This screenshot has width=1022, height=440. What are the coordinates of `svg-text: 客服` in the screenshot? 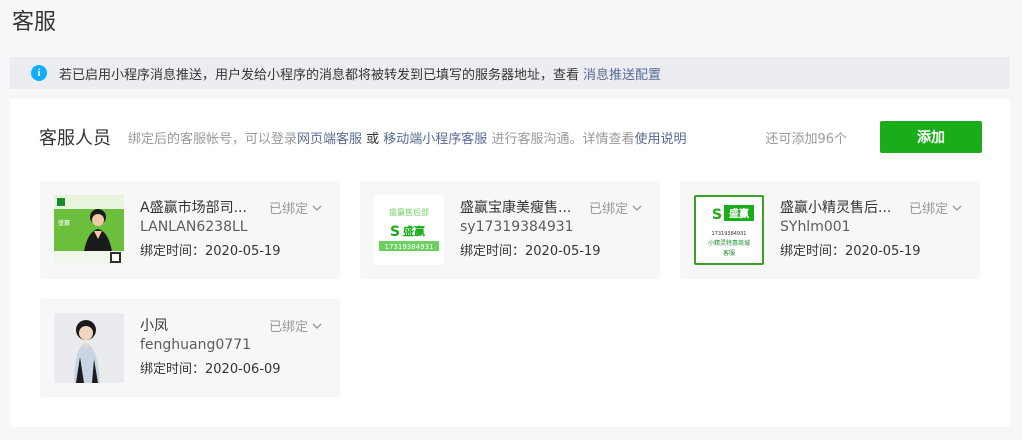 It's located at (729, 253).